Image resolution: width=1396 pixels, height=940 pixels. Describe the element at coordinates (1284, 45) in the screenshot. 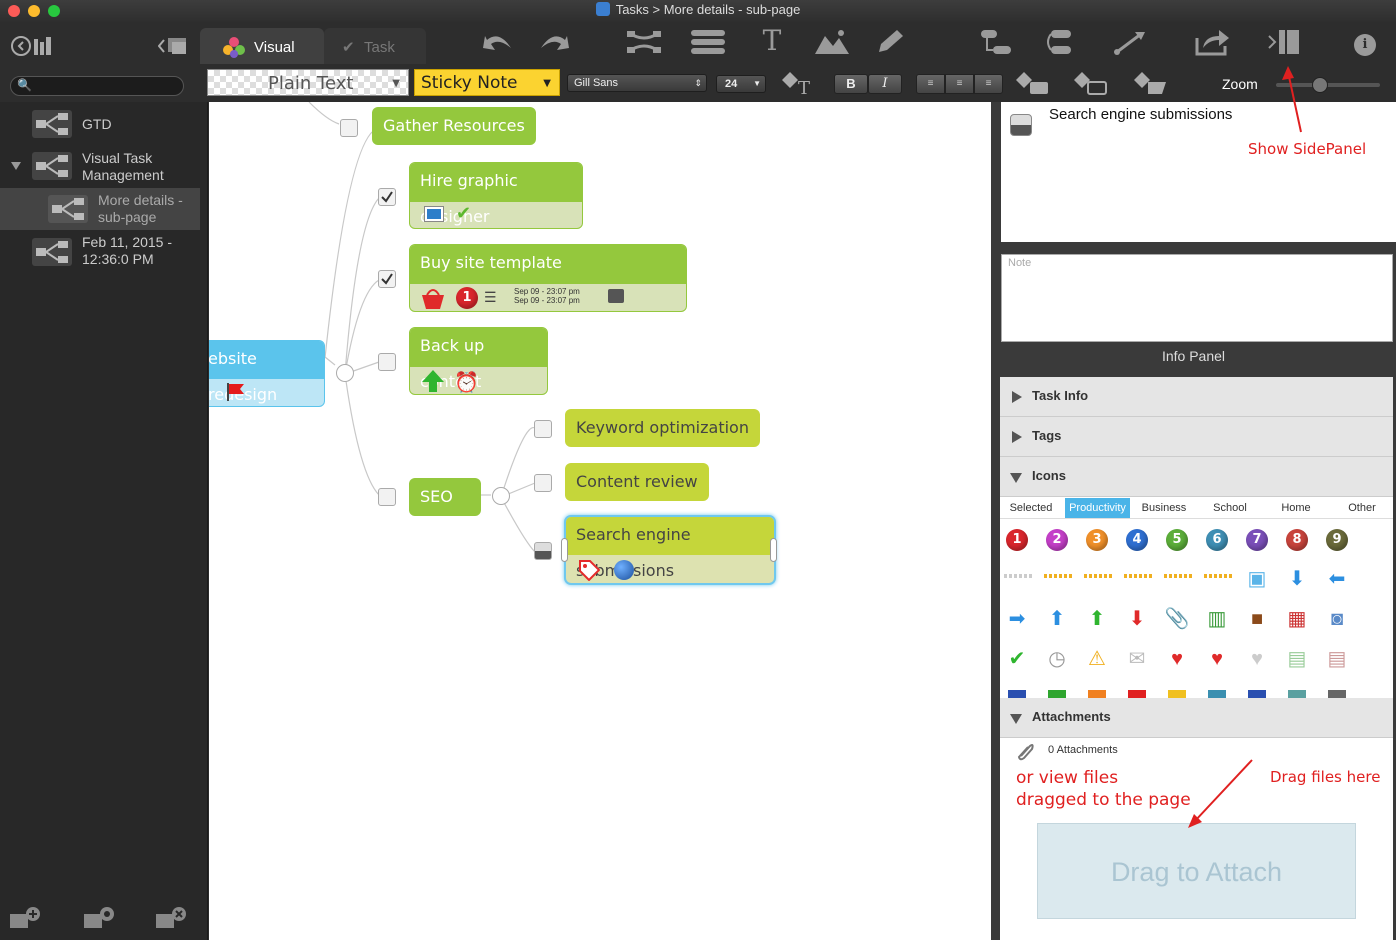

I see `show-sidepanel-icon` at that location.